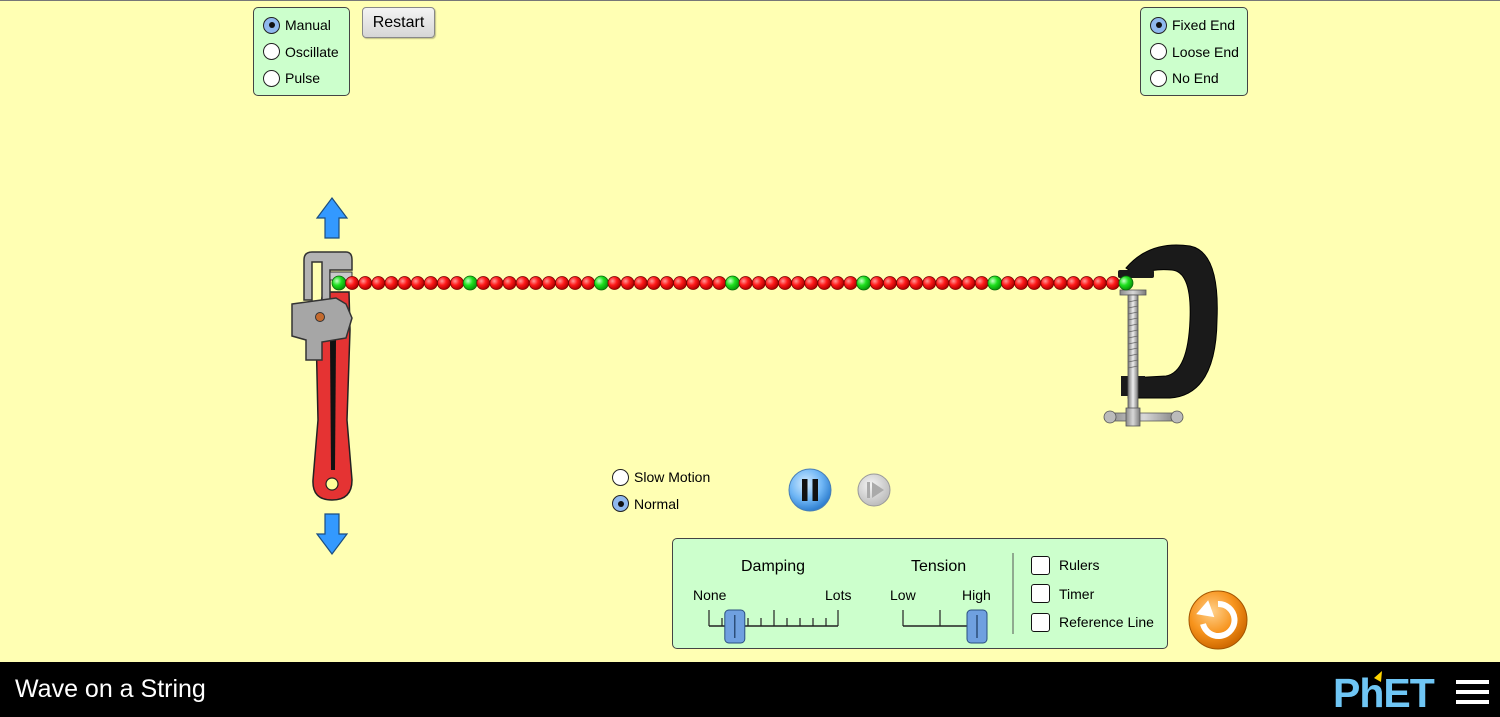 This screenshot has width=1500, height=717. Describe the element at coordinates (1106, 622) in the screenshot. I see `reference-line-label: Reference Line` at that location.